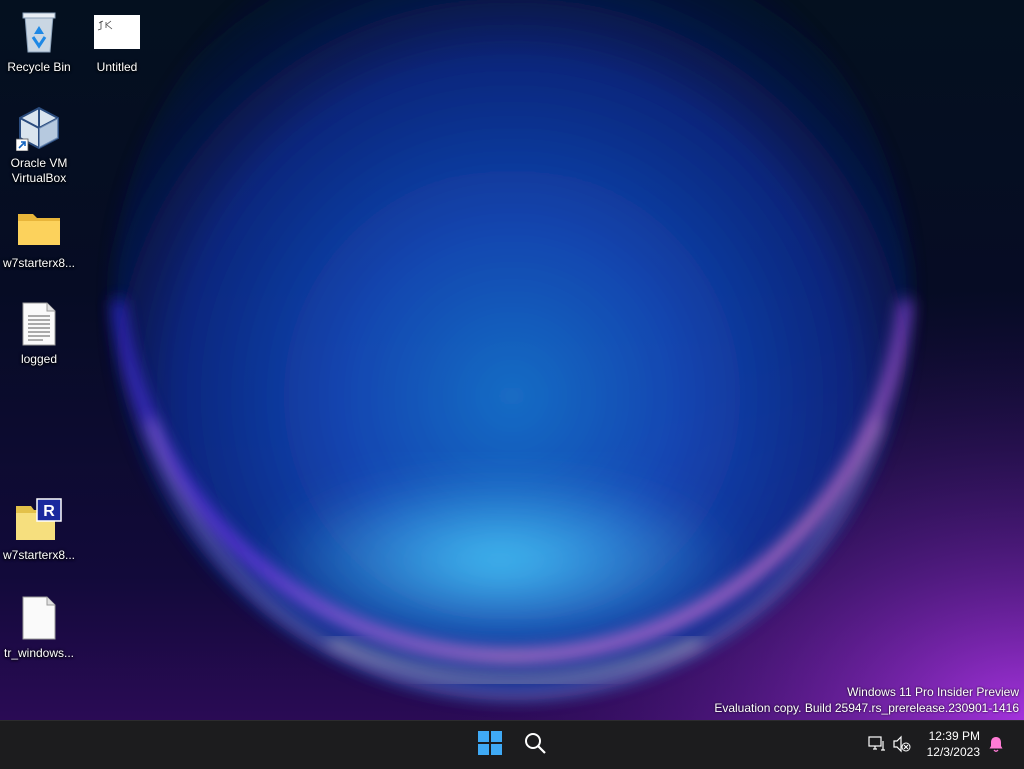 The width and height of the screenshot is (1024, 769). Describe the element at coordinates (49, 511) in the screenshot. I see `svg-text: R` at that location.